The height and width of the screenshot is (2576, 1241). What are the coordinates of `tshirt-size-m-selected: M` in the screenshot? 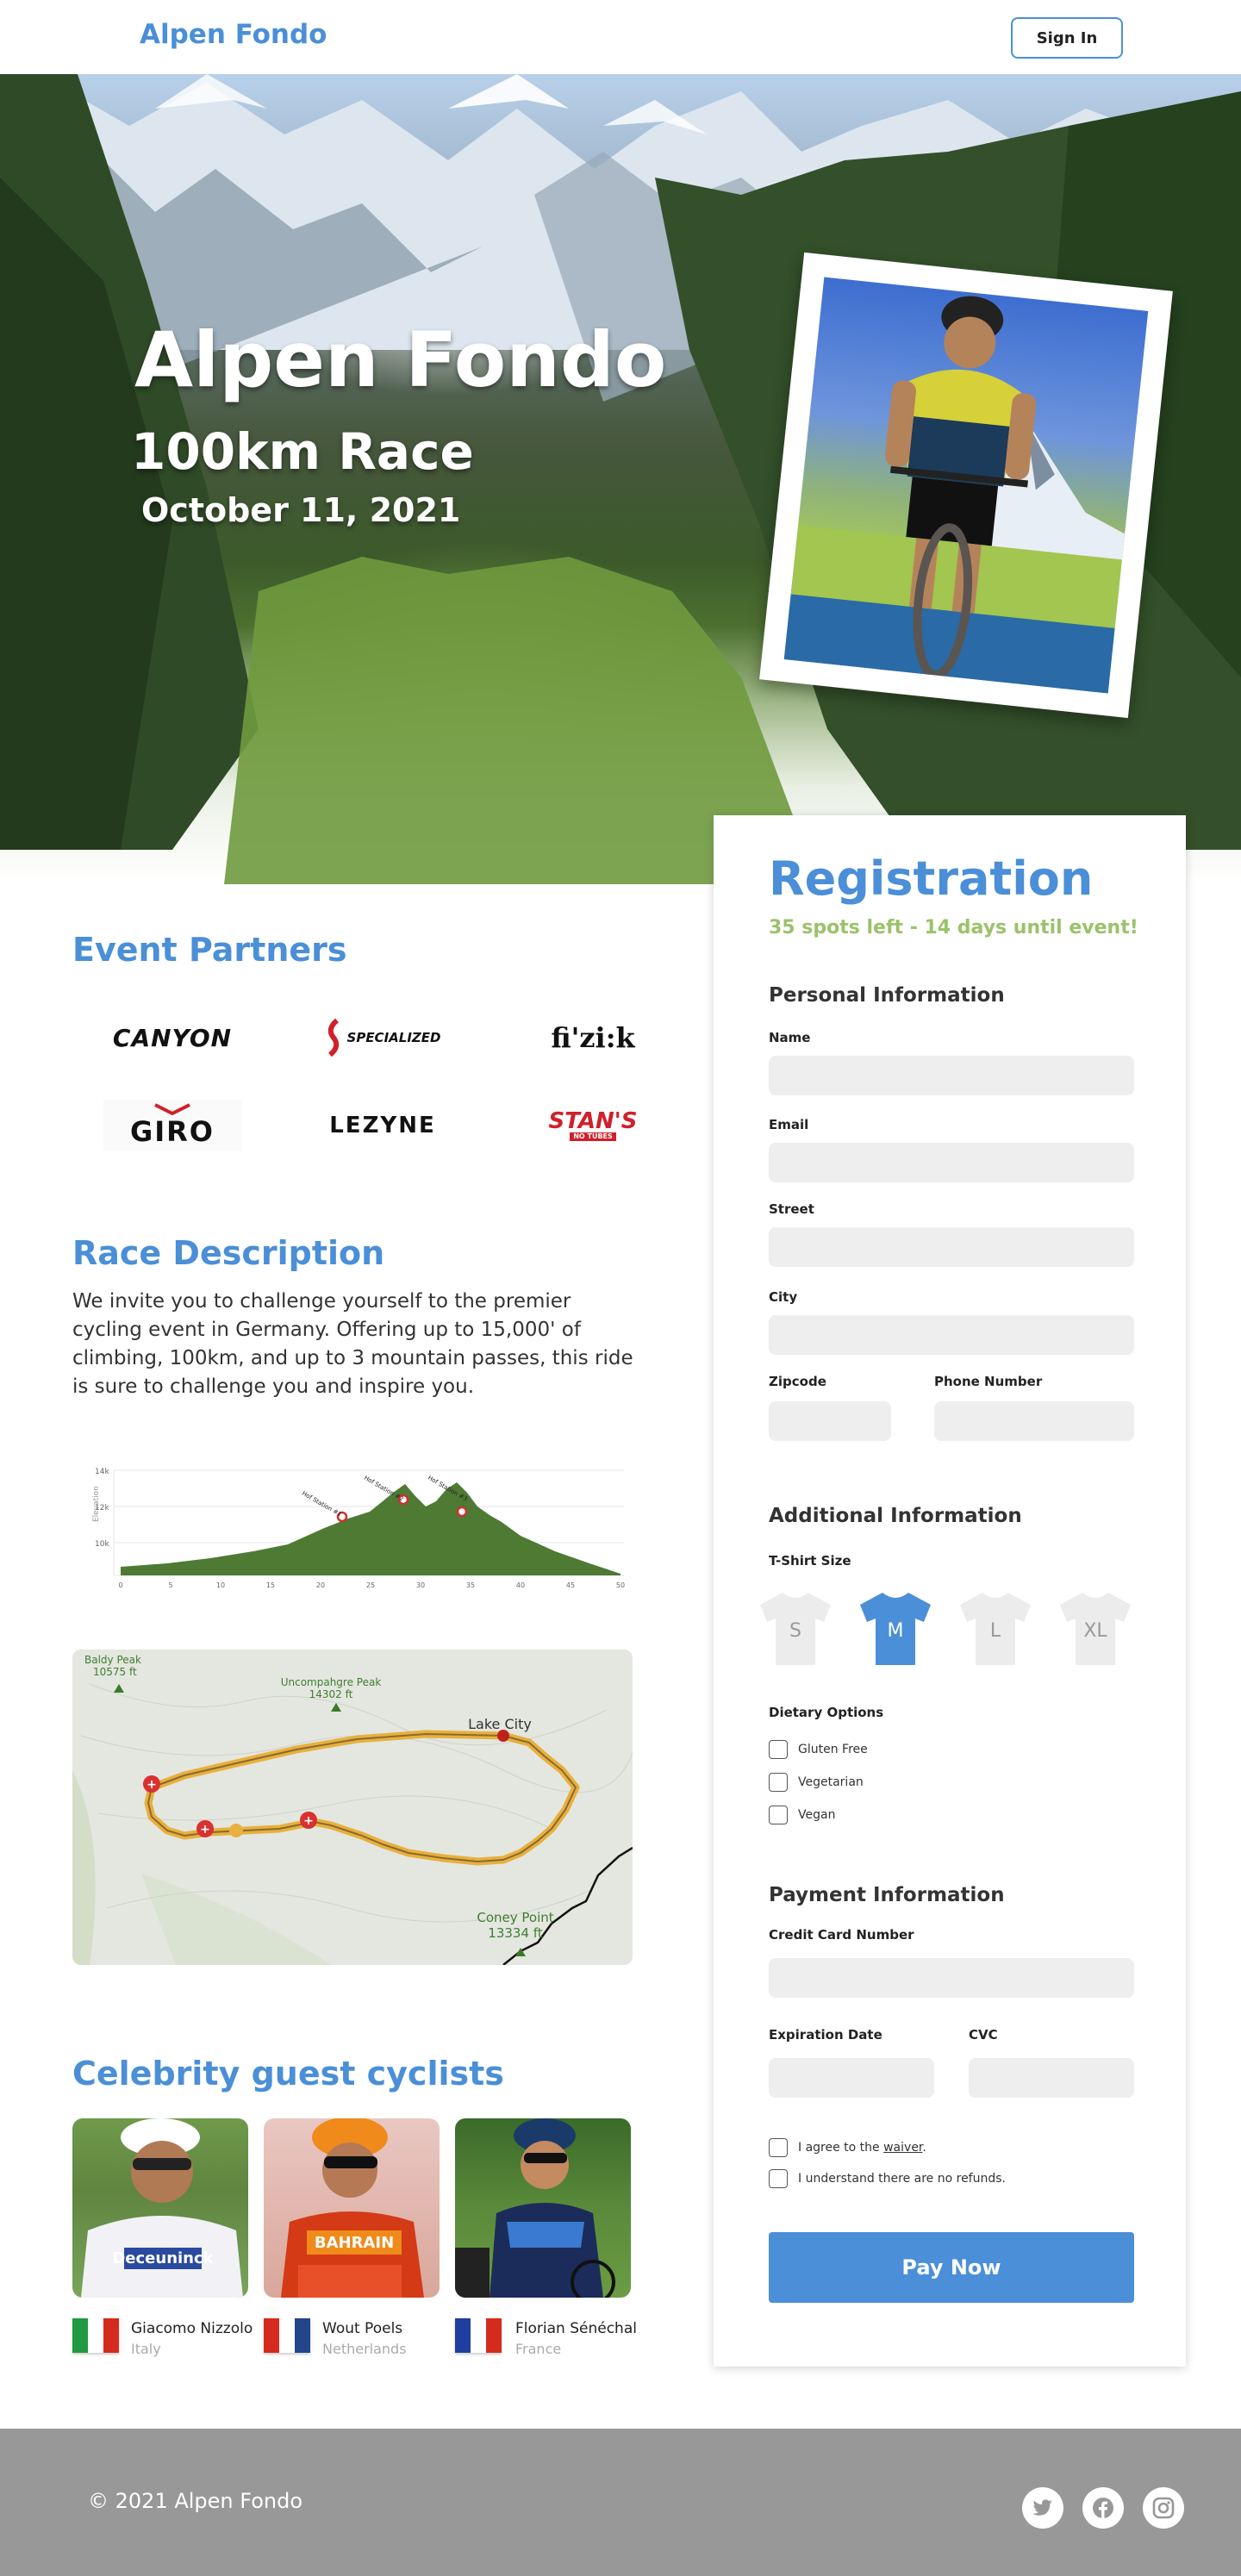 It's located at (895, 1629).